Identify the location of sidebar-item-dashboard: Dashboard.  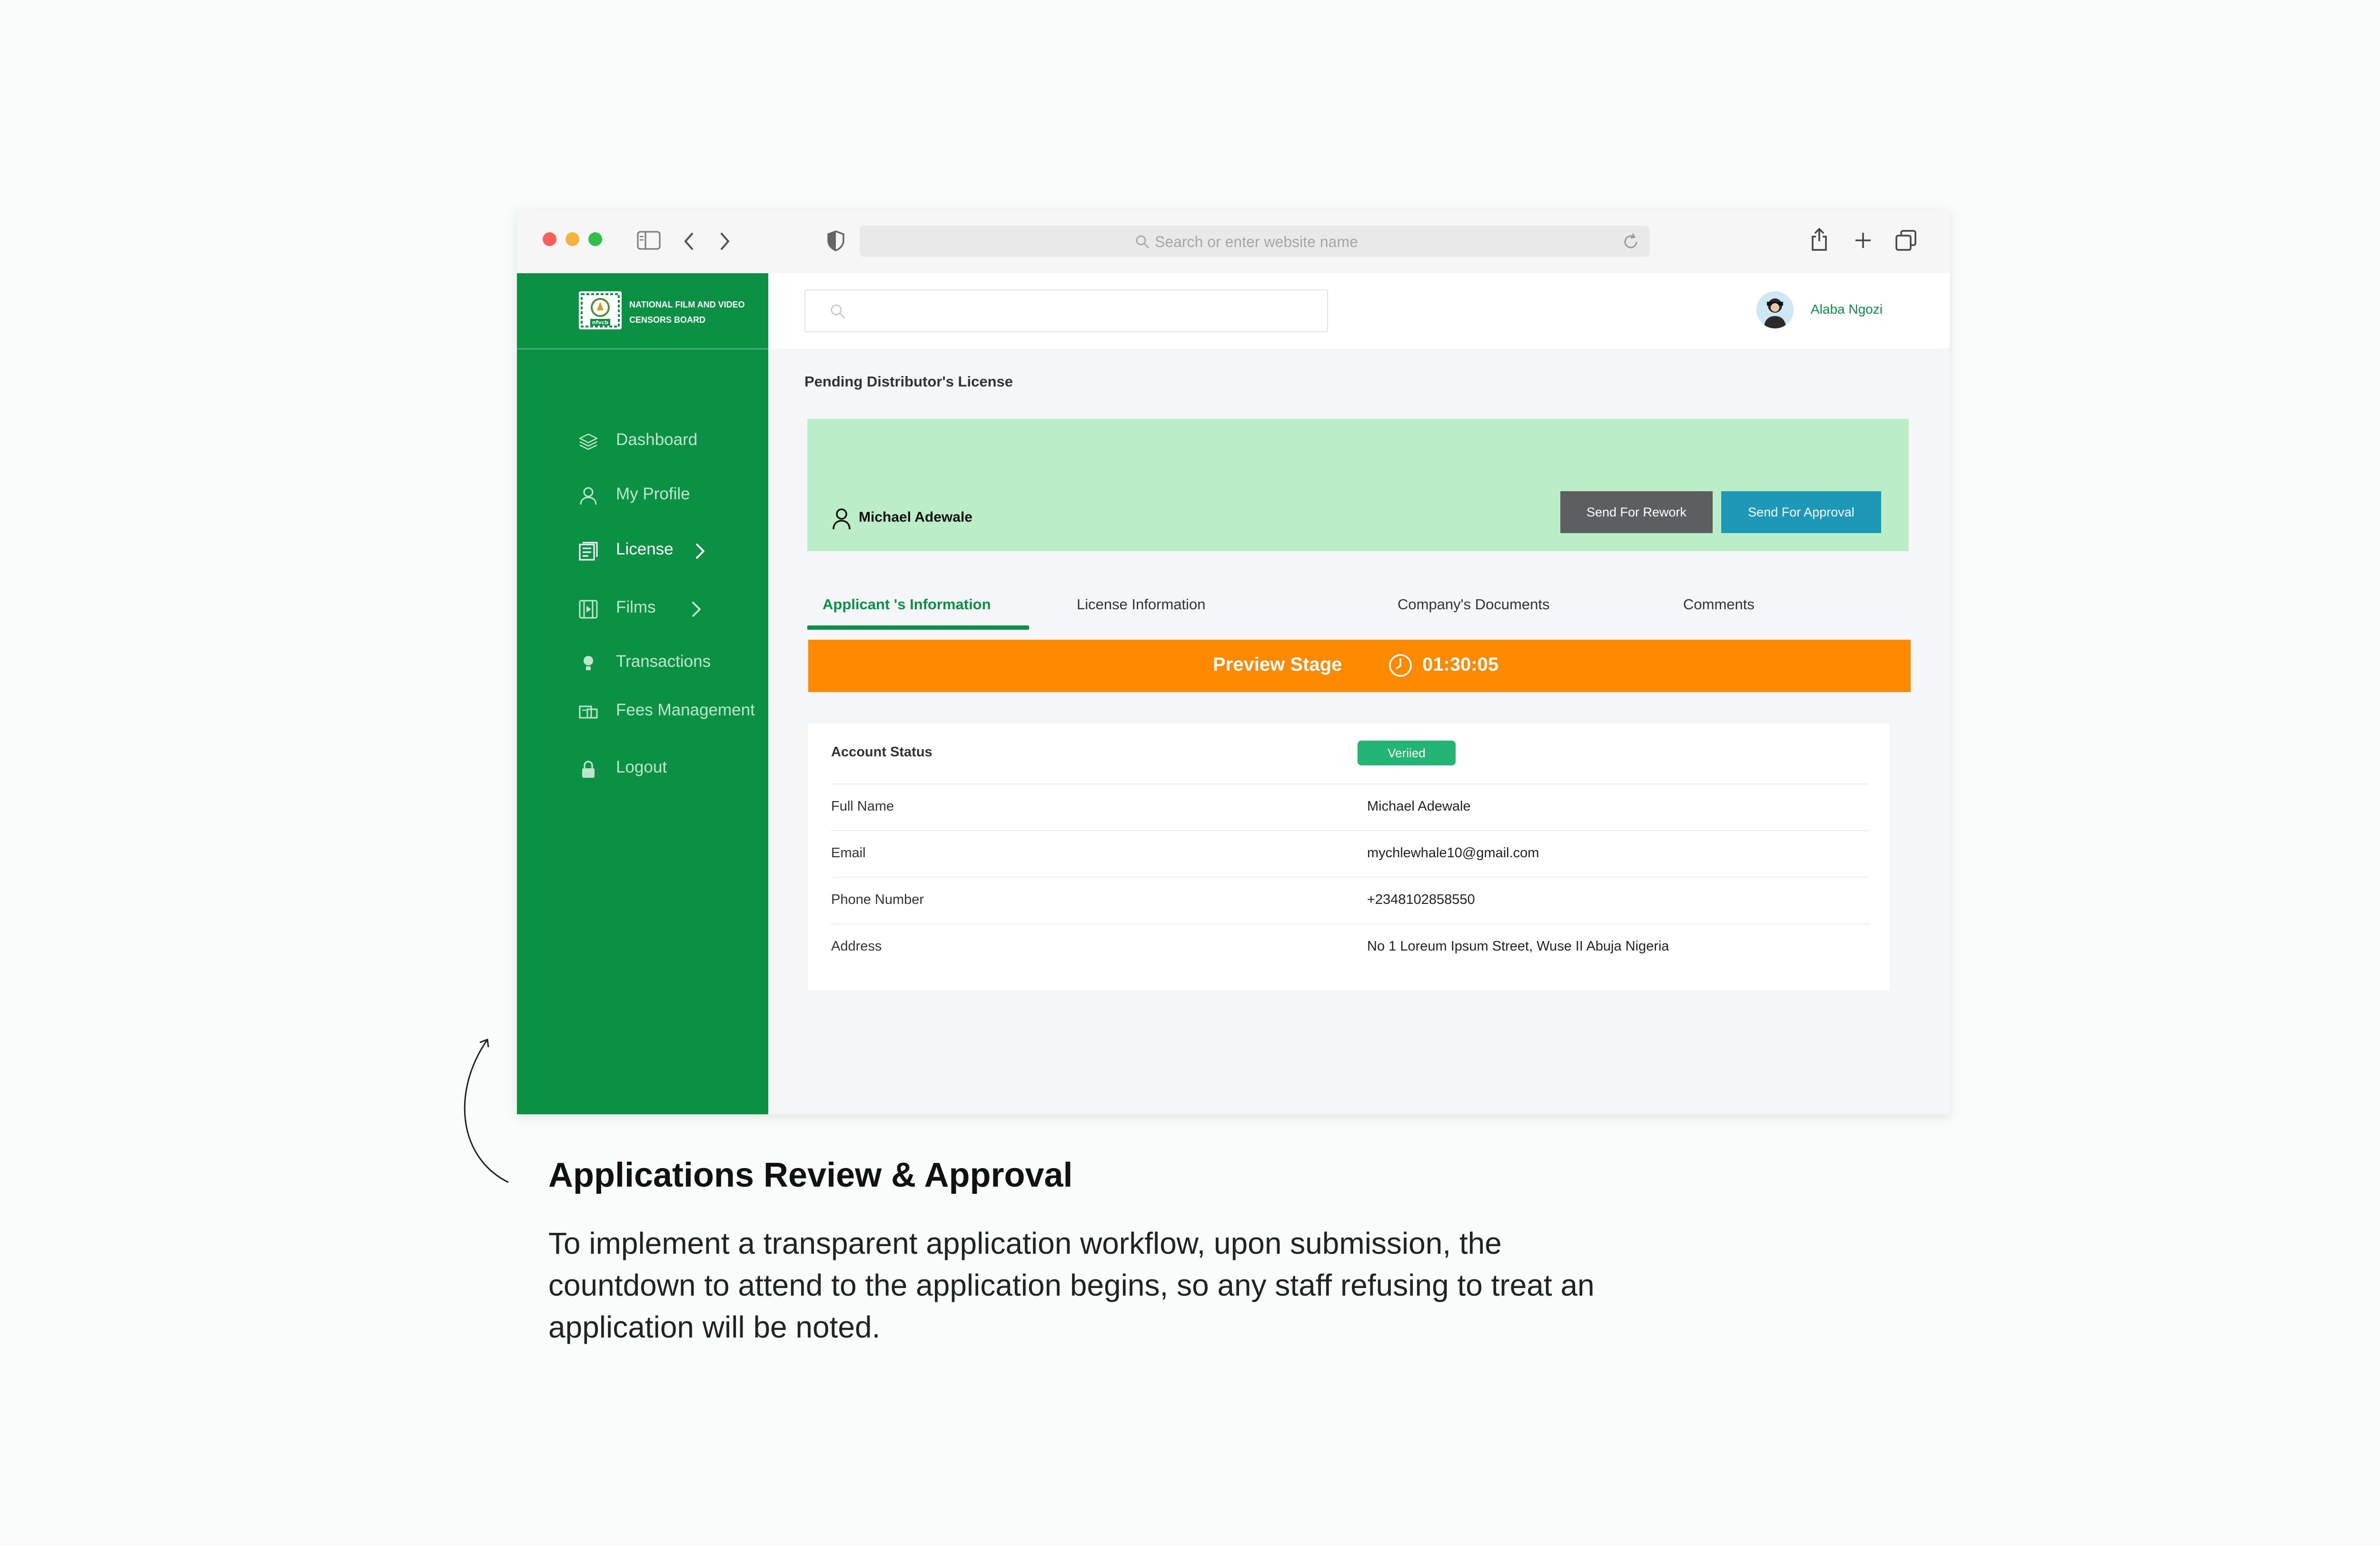
(642, 440).